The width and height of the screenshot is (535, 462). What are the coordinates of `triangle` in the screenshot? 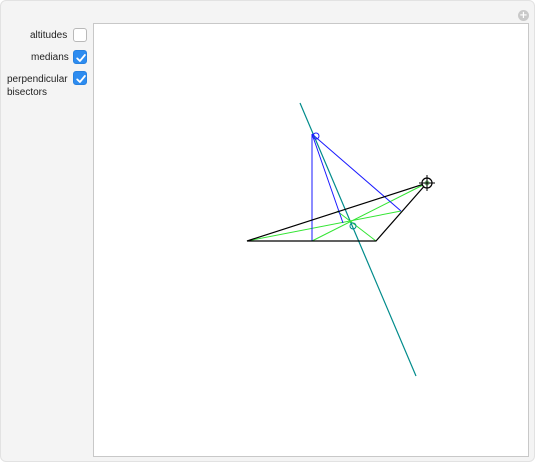 It's located at (337, 211).